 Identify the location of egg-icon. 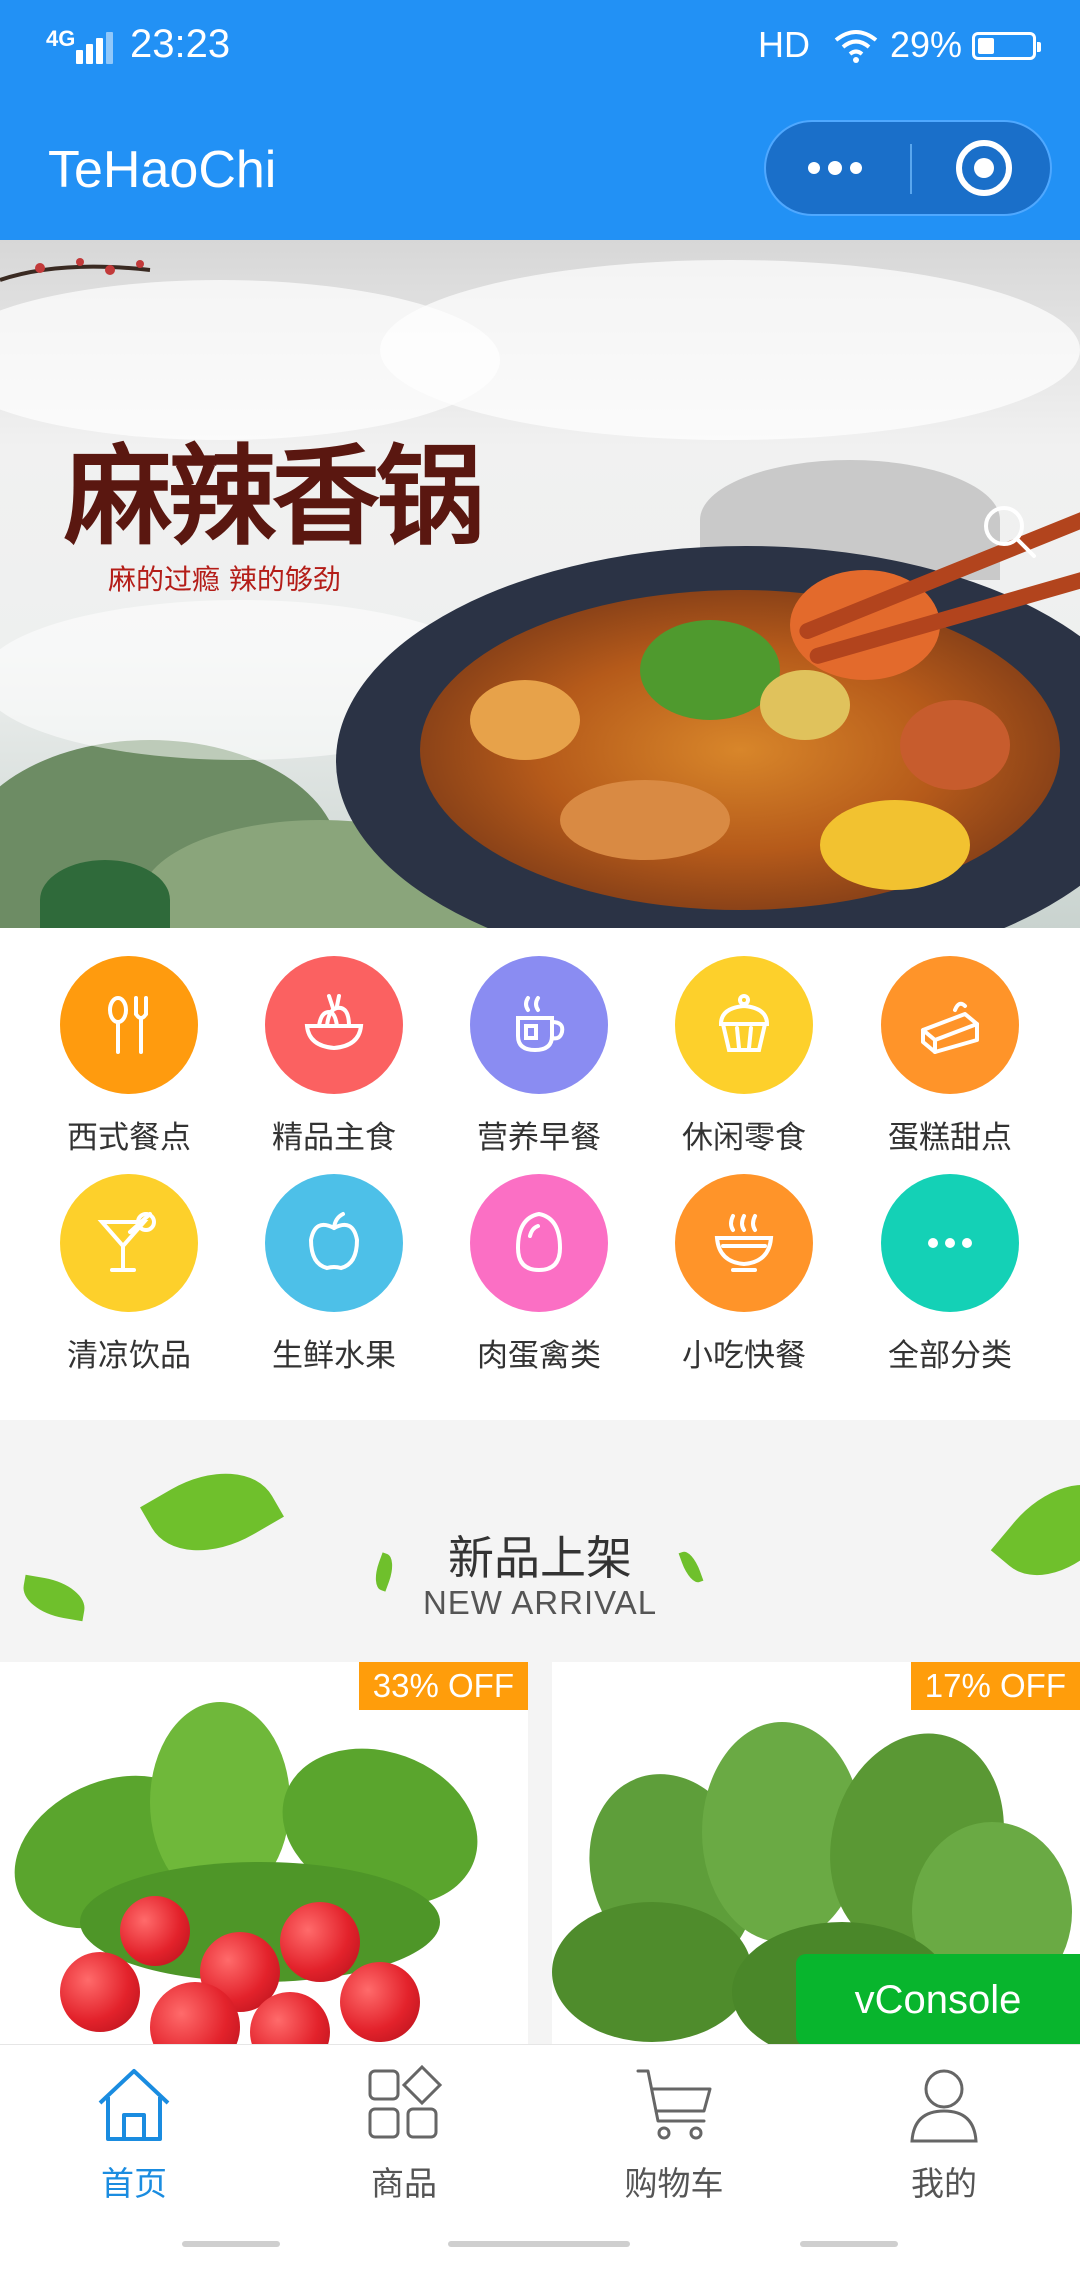
(539, 1243).